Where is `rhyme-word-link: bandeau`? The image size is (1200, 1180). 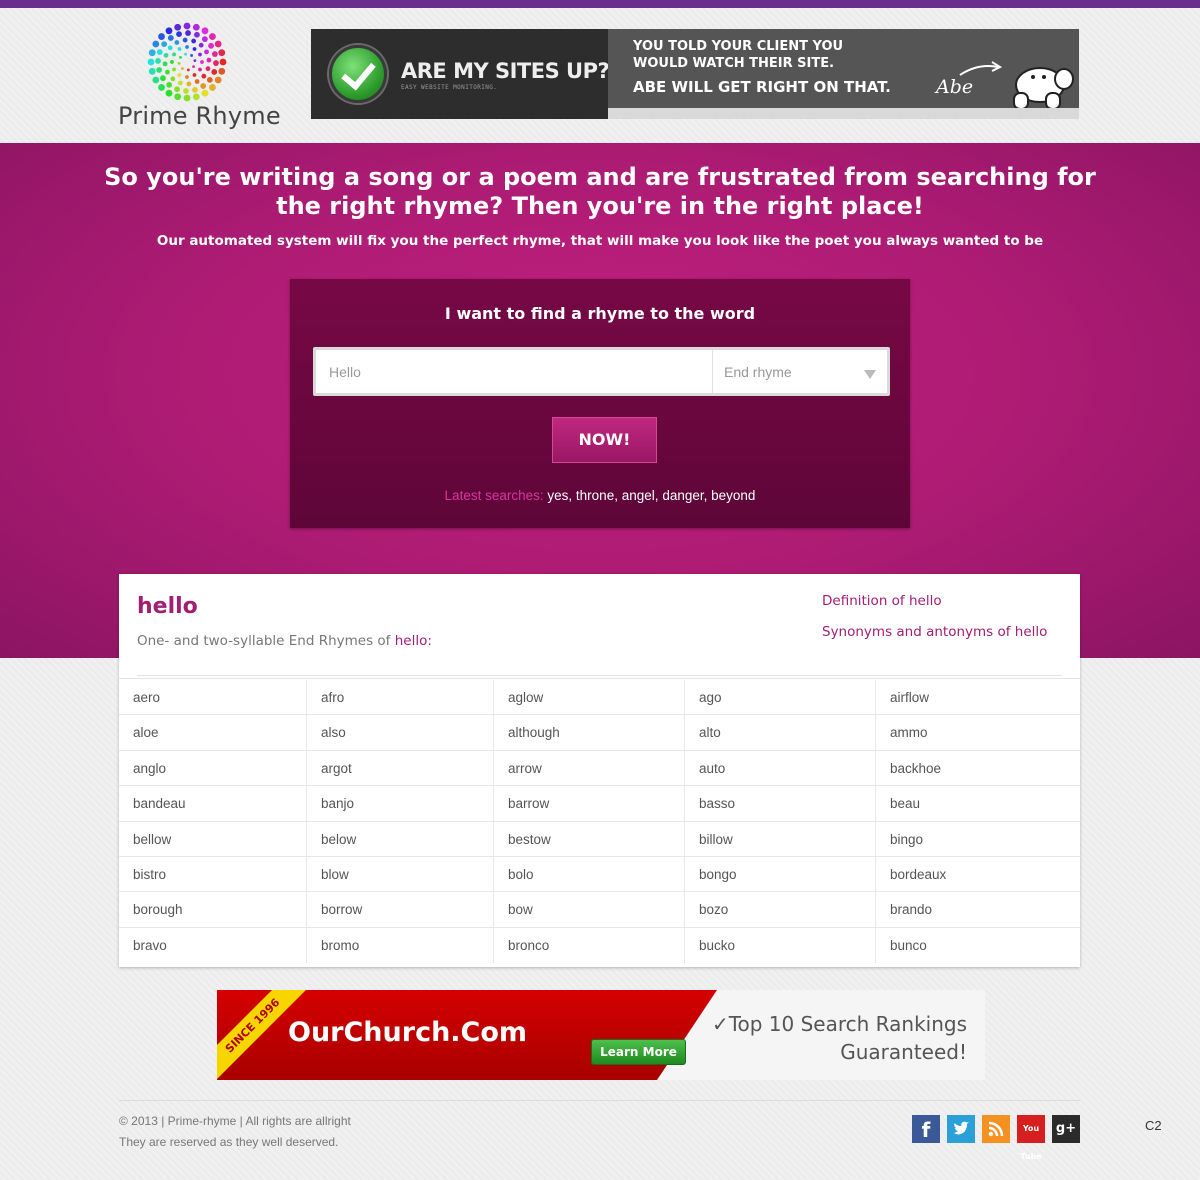 rhyme-word-link: bandeau is located at coordinates (213, 803).